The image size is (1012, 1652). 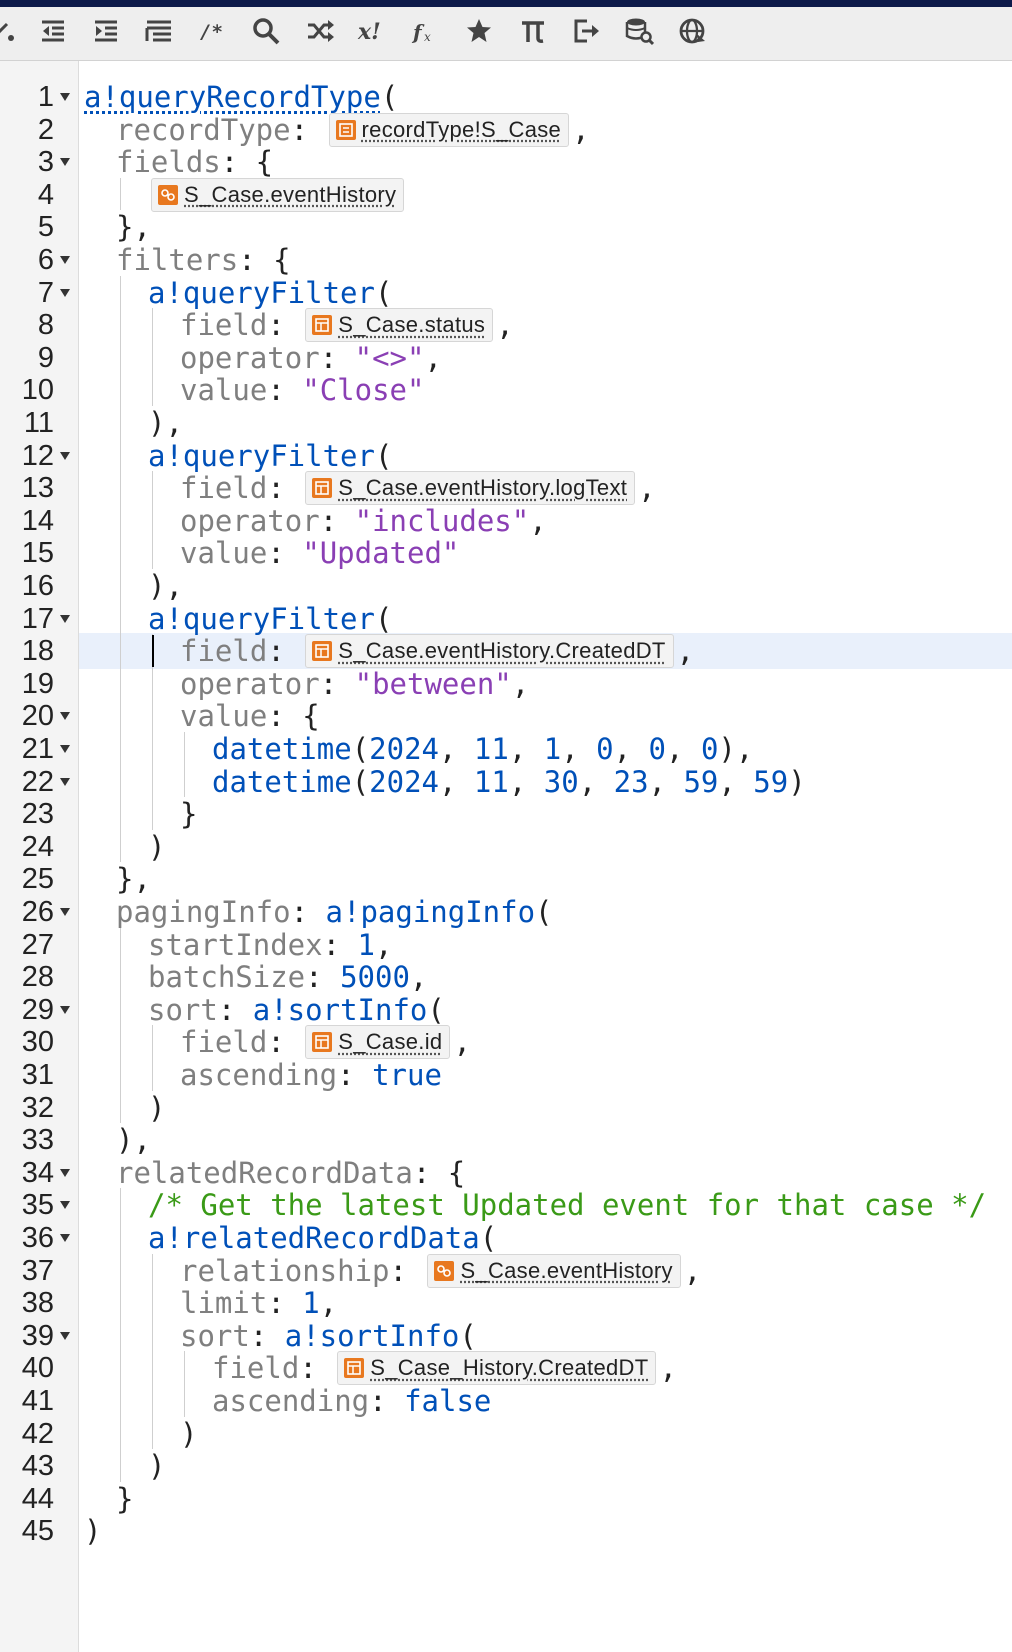 I want to click on shuffle-button, so click(x=320, y=33).